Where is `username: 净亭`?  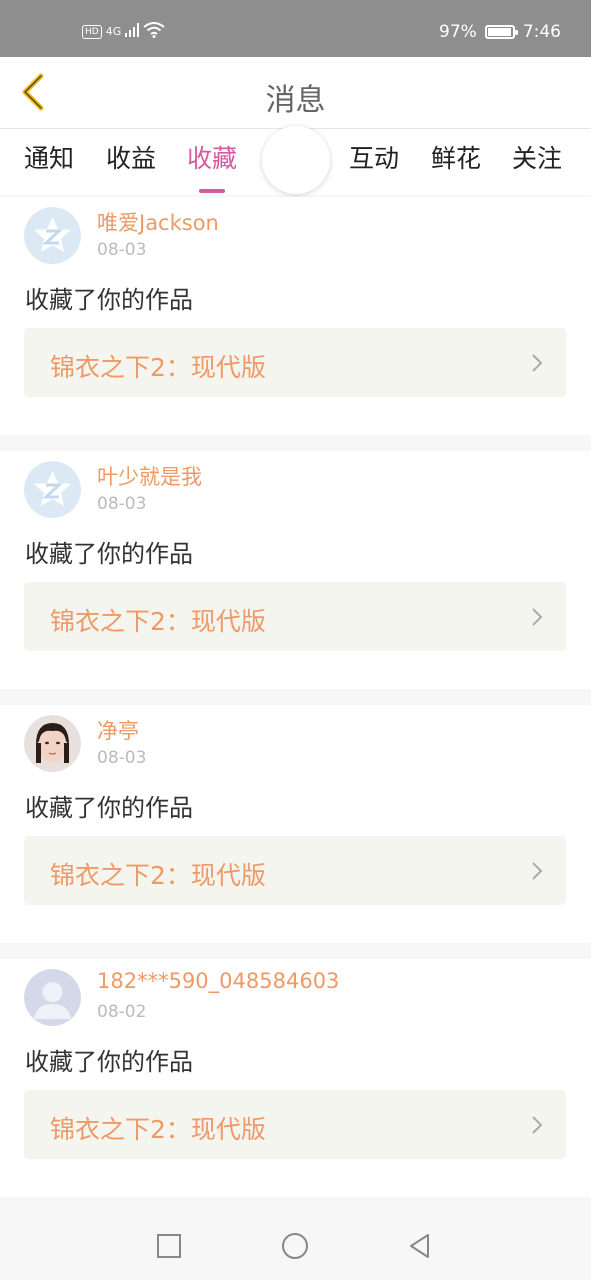
username: 净亭 is located at coordinates (118, 730).